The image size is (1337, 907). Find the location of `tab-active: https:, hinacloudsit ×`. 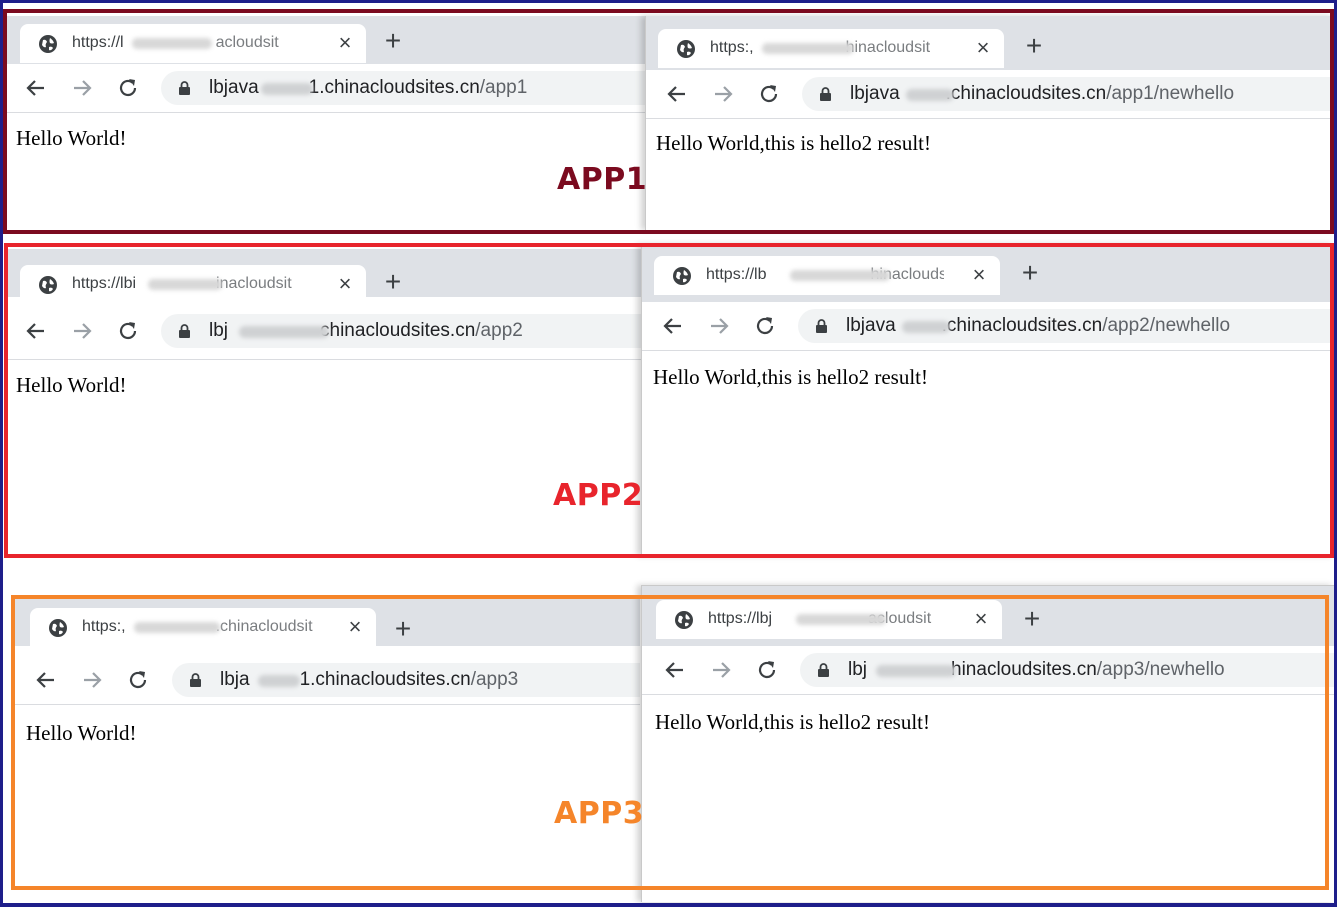

tab-active: https:, hinacloudsit × is located at coordinates (831, 48).